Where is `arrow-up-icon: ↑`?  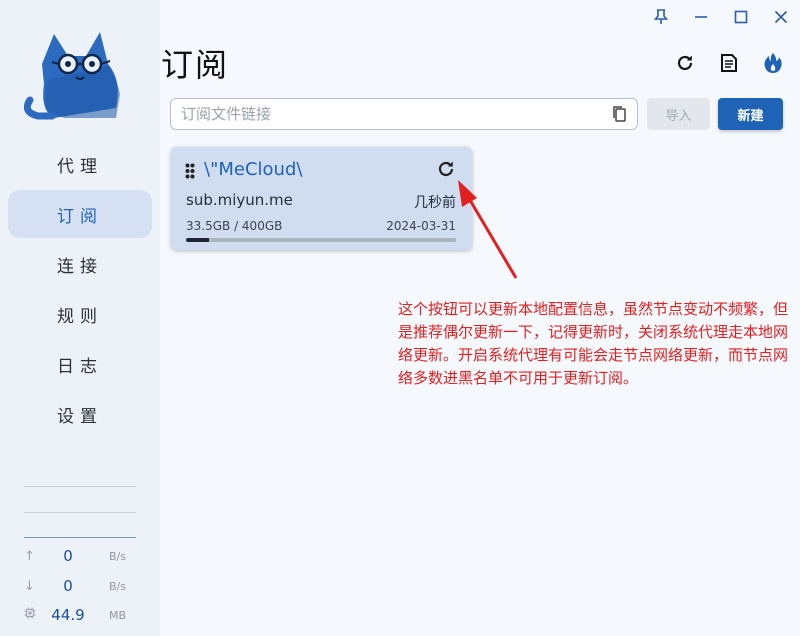 arrow-up-icon: ↑ is located at coordinates (29, 556).